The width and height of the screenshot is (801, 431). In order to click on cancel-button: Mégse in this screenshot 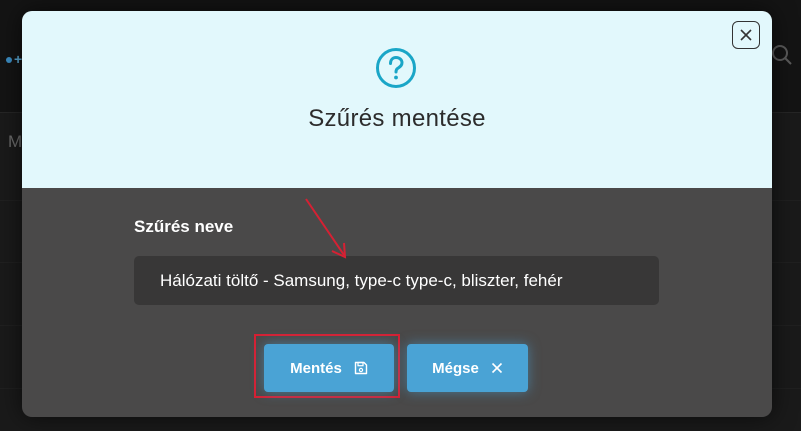, I will do `click(467, 368)`.